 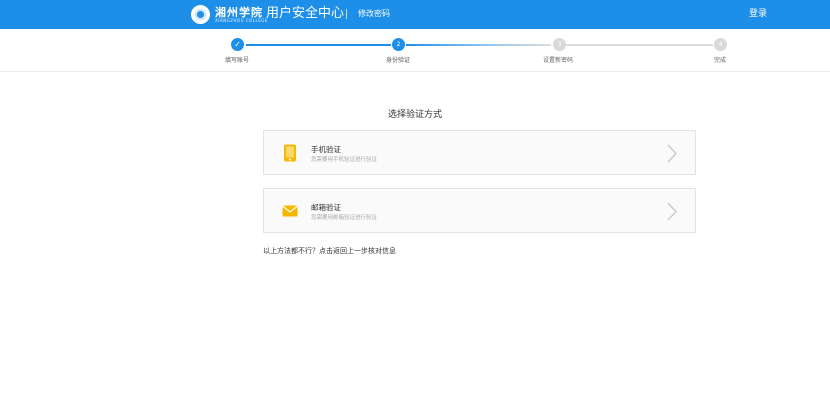 What do you see at coordinates (559, 44) in the screenshot?
I see `step-3-circle: 3` at bounding box center [559, 44].